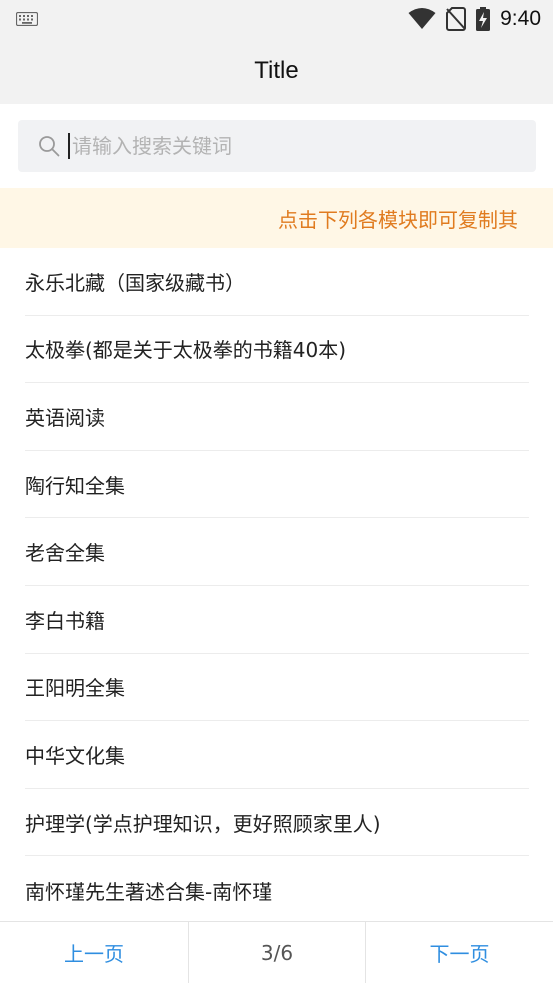 The height and width of the screenshot is (983, 553). Describe the element at coordinates (277, 552) in the screenshot. I see `list-item: 老舍全集` at that location.